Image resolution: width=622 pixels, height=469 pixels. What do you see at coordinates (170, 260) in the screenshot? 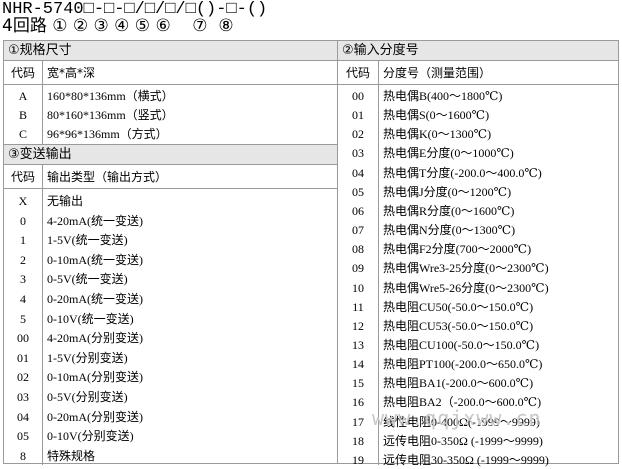
I see `table-row: 2 0-10mA(统一变送)` at bounding box center [170, 260].